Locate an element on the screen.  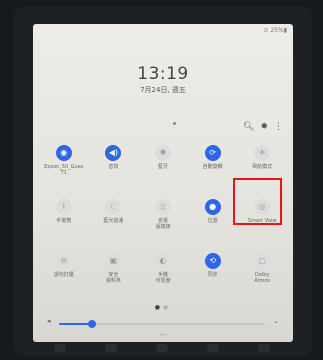
quick-tile-label: 手電筒 is located at coordinates (64, 221).